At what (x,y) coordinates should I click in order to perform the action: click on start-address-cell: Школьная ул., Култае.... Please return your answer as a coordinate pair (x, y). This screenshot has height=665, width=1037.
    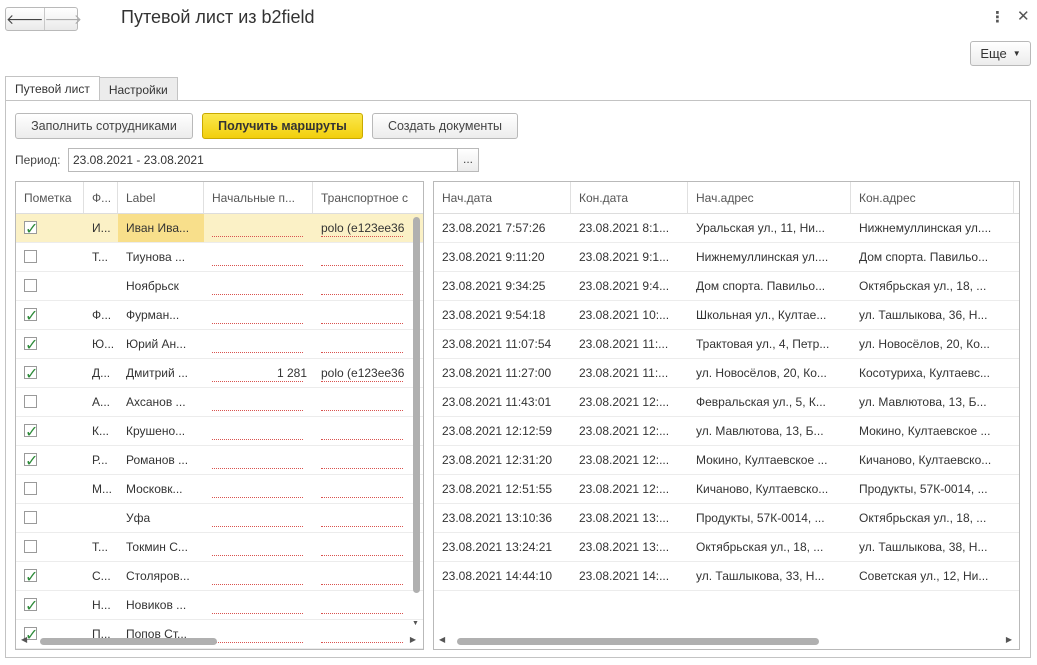
    Looking at the image, I should click on (769, 315).